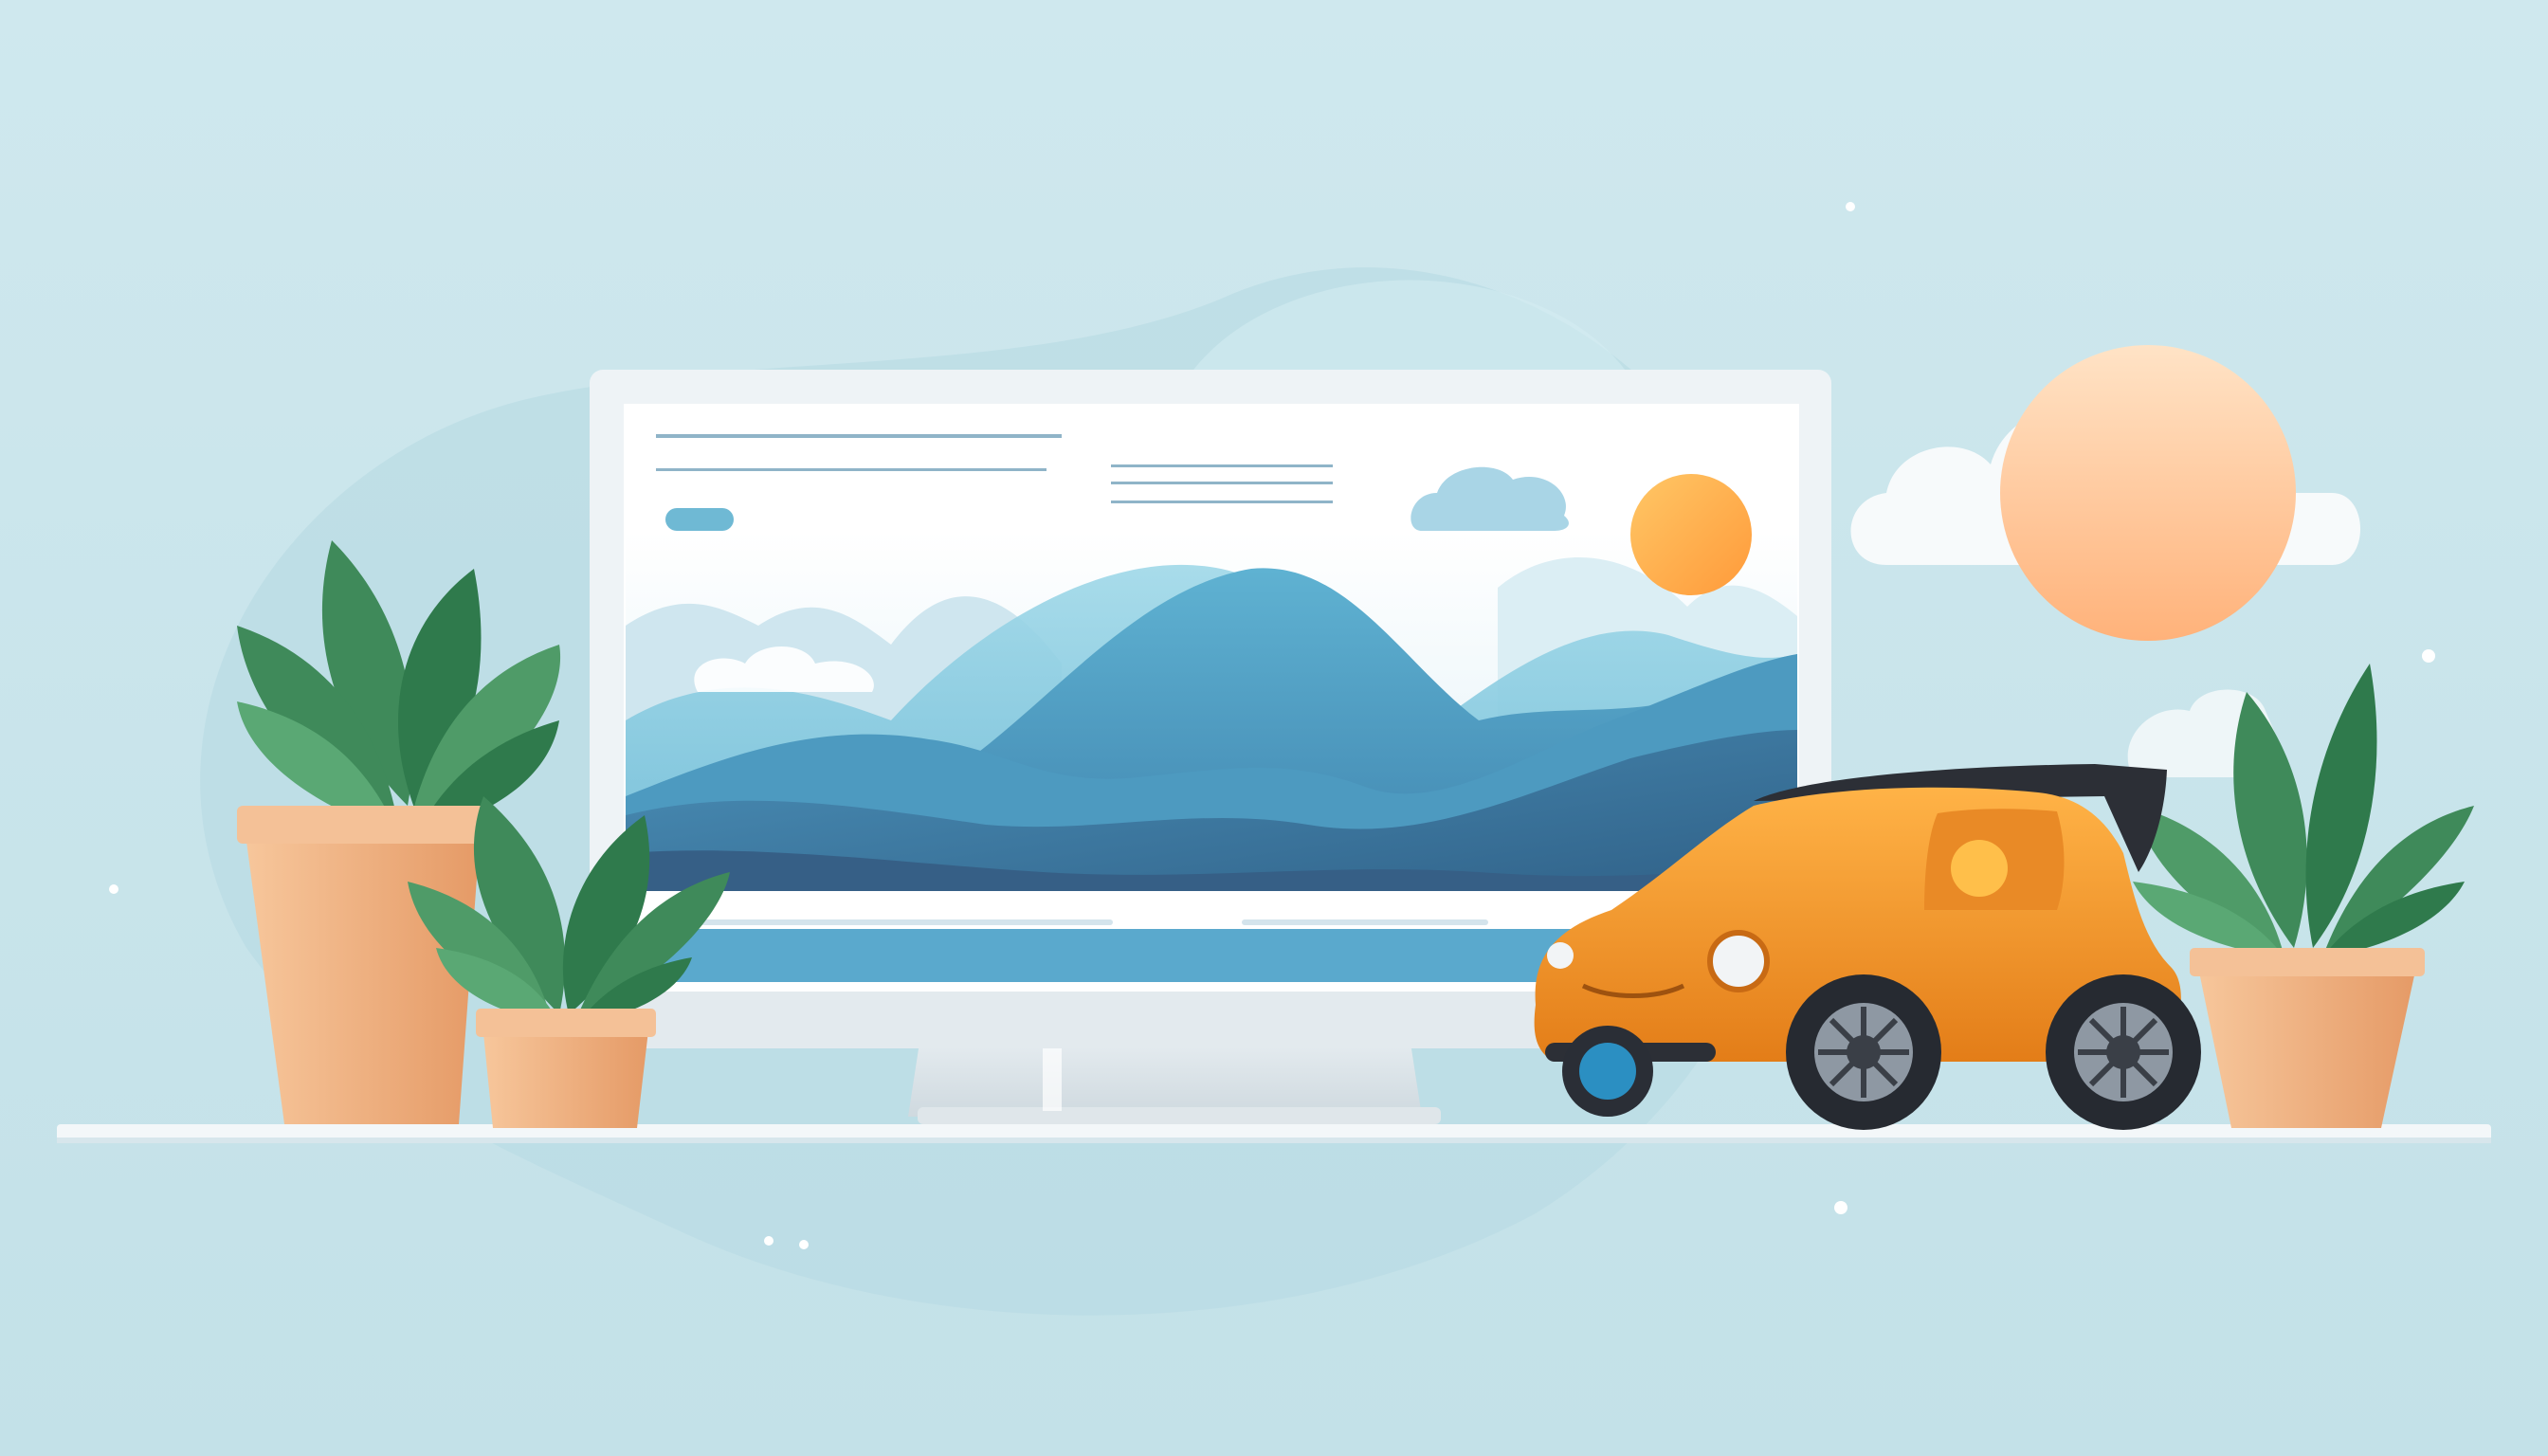  I want to click on car-wheel-middle, so click(1863, 1052).